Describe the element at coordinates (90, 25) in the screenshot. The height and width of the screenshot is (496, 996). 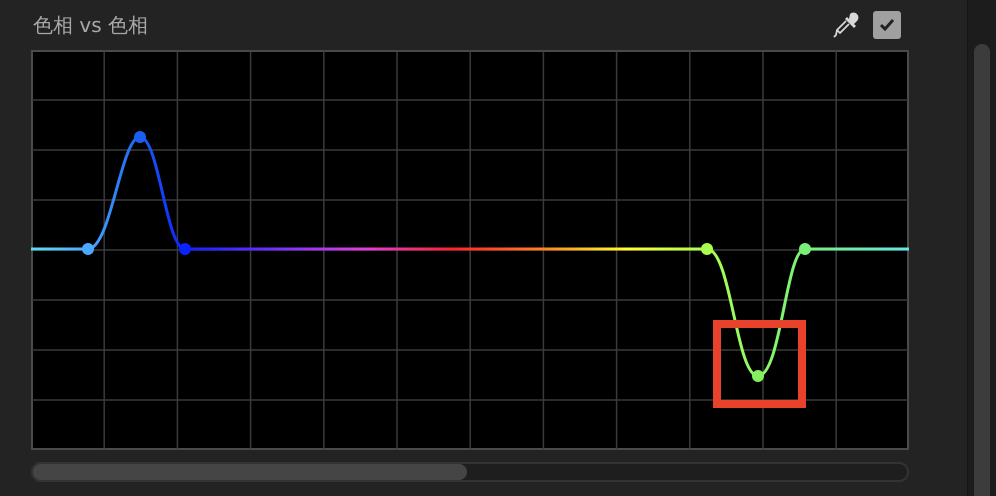
I see `panel-title: 色相 vs 色相` at that location.